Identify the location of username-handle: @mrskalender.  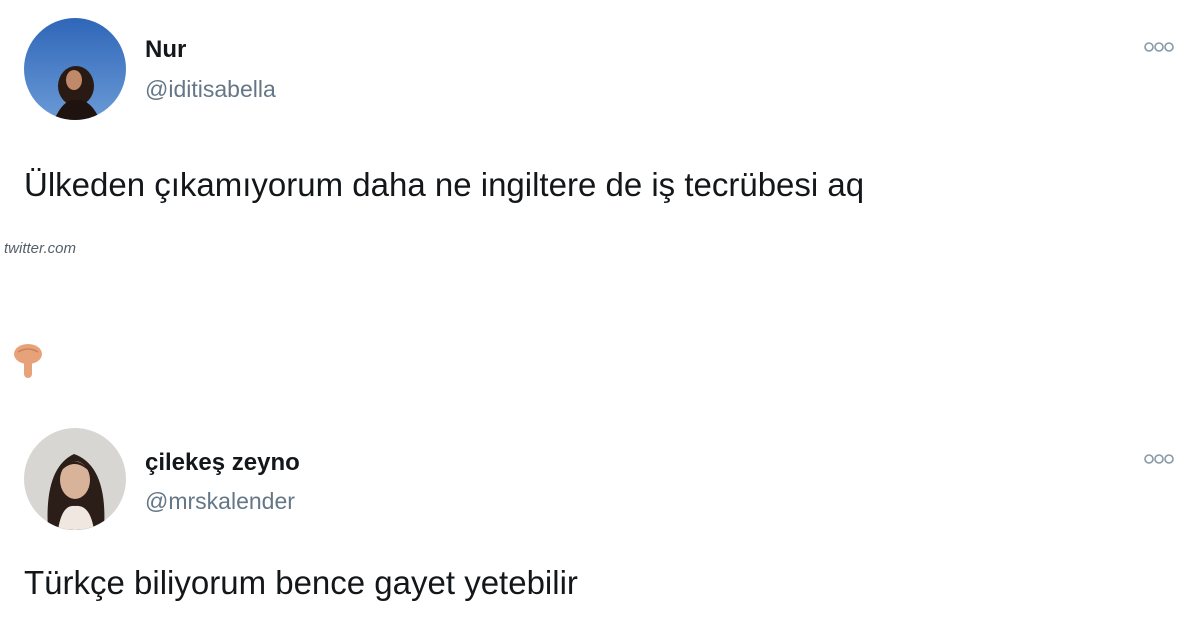
(220, 501).